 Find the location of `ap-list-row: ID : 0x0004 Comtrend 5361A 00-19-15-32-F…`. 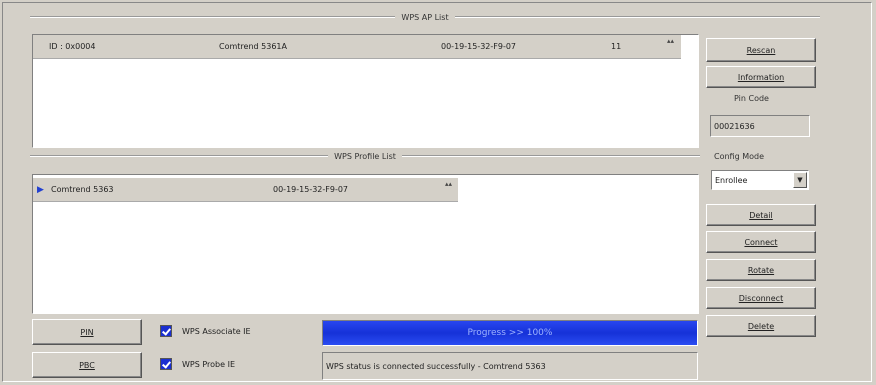

ap-list-row: ID : 0x0004 Comtrend 5361A 00-19-15-32-F… is located at coordinates (357, 47).